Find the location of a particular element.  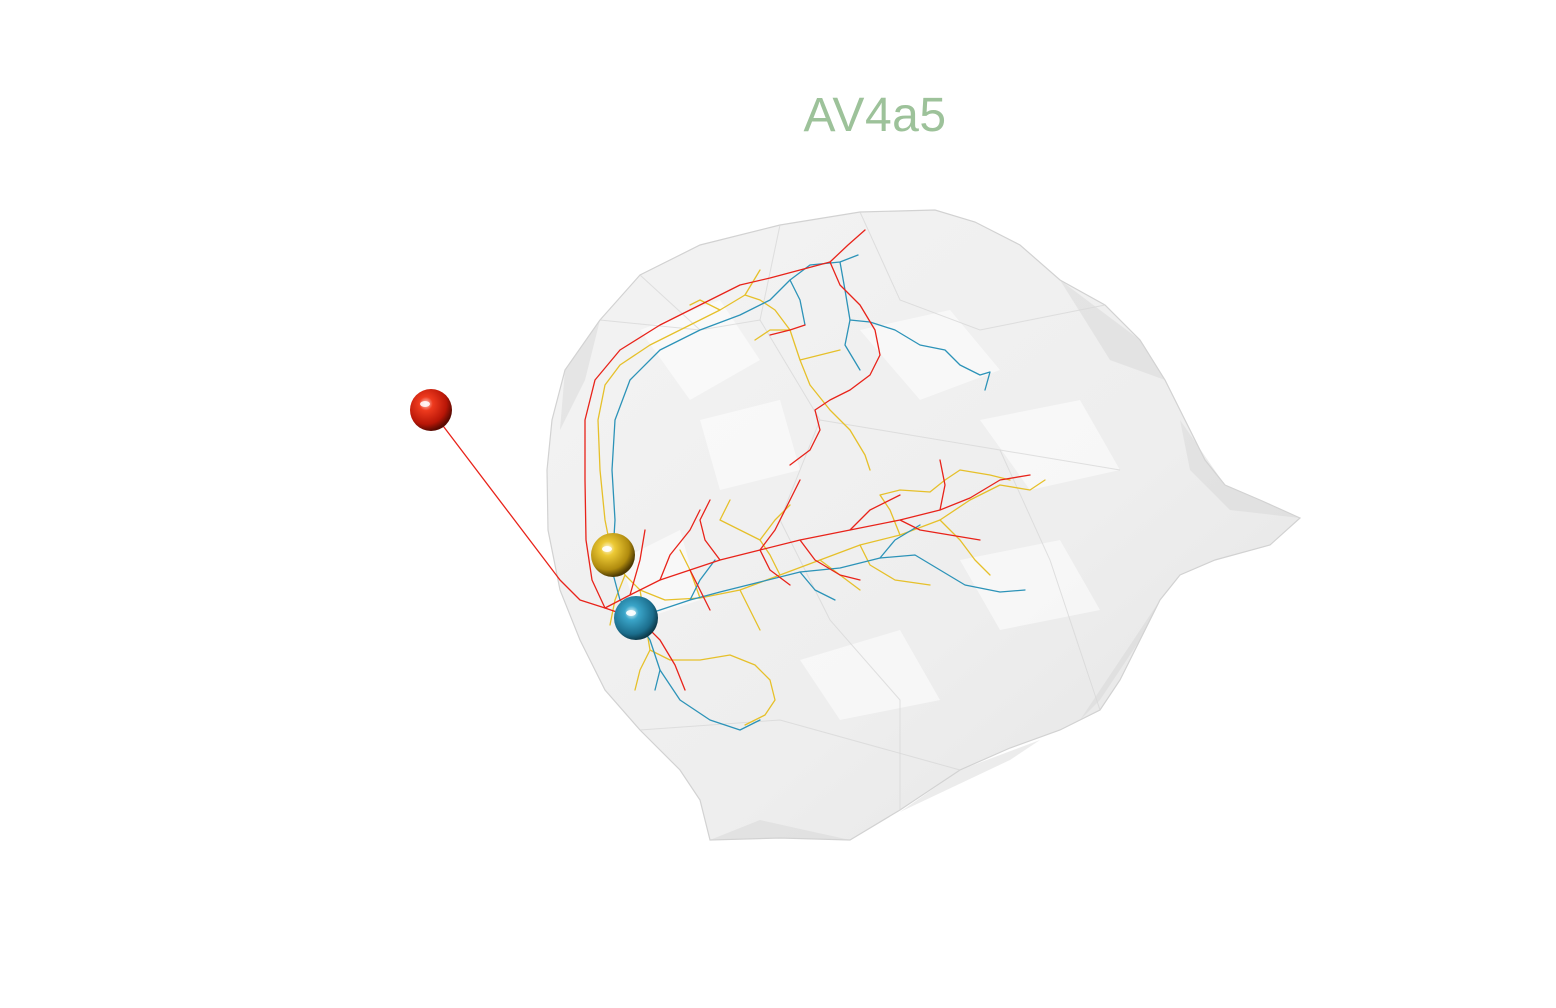

yellow-neuron-soma is located at coordinates (613, 555).